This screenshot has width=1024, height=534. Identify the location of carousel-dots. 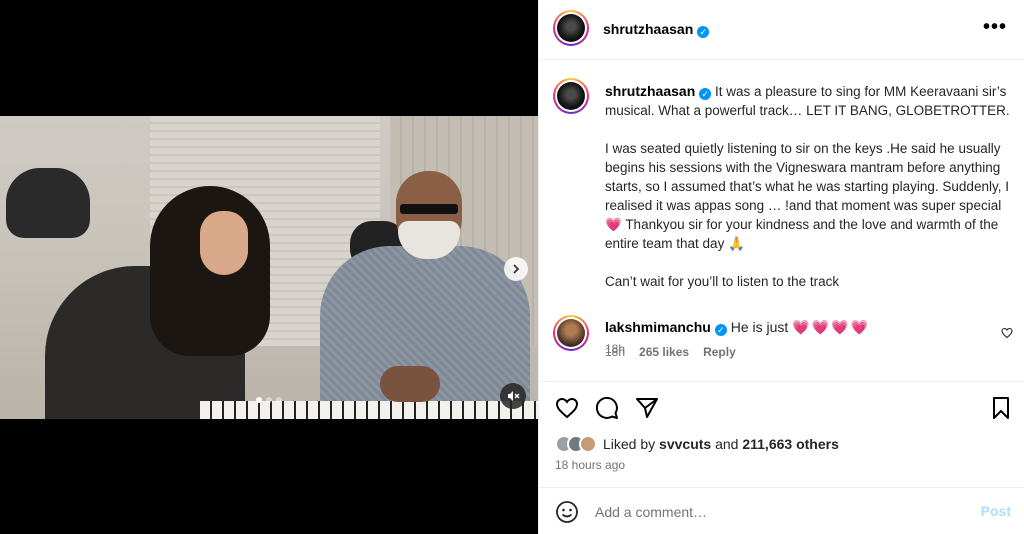
(269, 400).